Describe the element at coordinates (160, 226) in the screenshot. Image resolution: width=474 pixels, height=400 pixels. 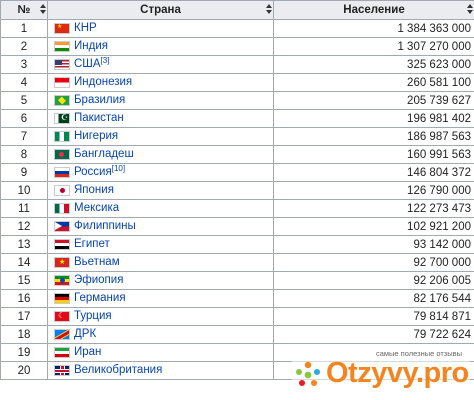
I see `country-cell: Филиппины` at that location.